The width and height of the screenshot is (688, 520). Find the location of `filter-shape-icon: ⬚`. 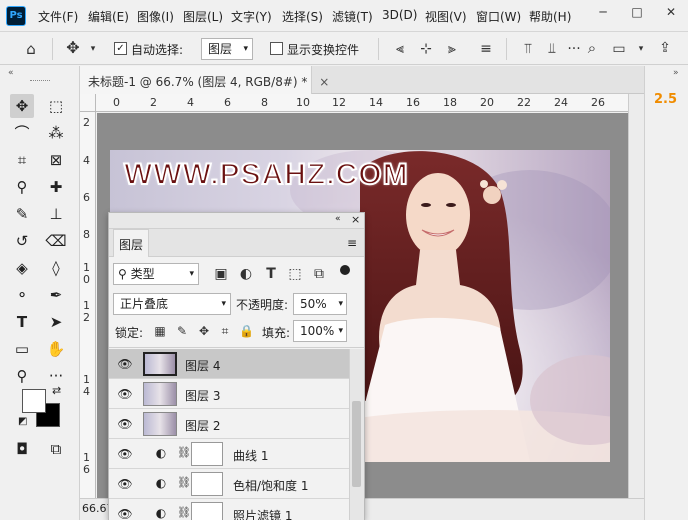

filter-shape-icon: ⬚ is located at coordinates (295, 274).